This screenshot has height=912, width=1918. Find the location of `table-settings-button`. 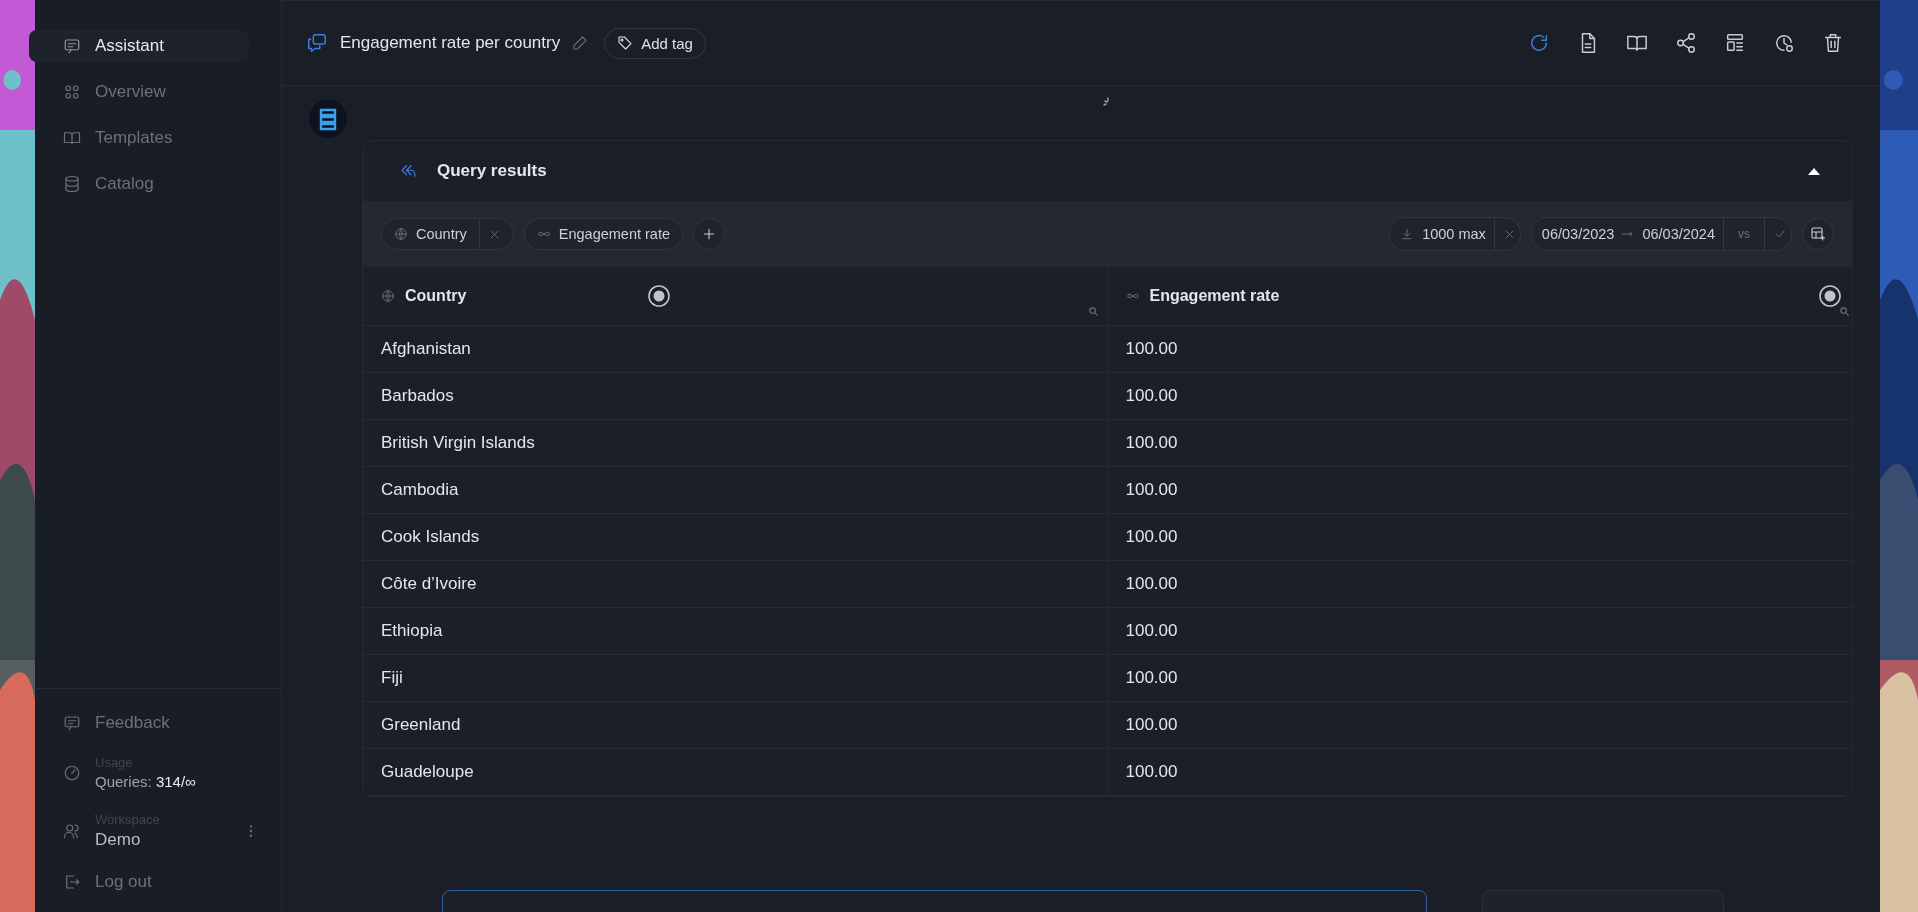

table-settings-button is located at coordinates (1818, 234).